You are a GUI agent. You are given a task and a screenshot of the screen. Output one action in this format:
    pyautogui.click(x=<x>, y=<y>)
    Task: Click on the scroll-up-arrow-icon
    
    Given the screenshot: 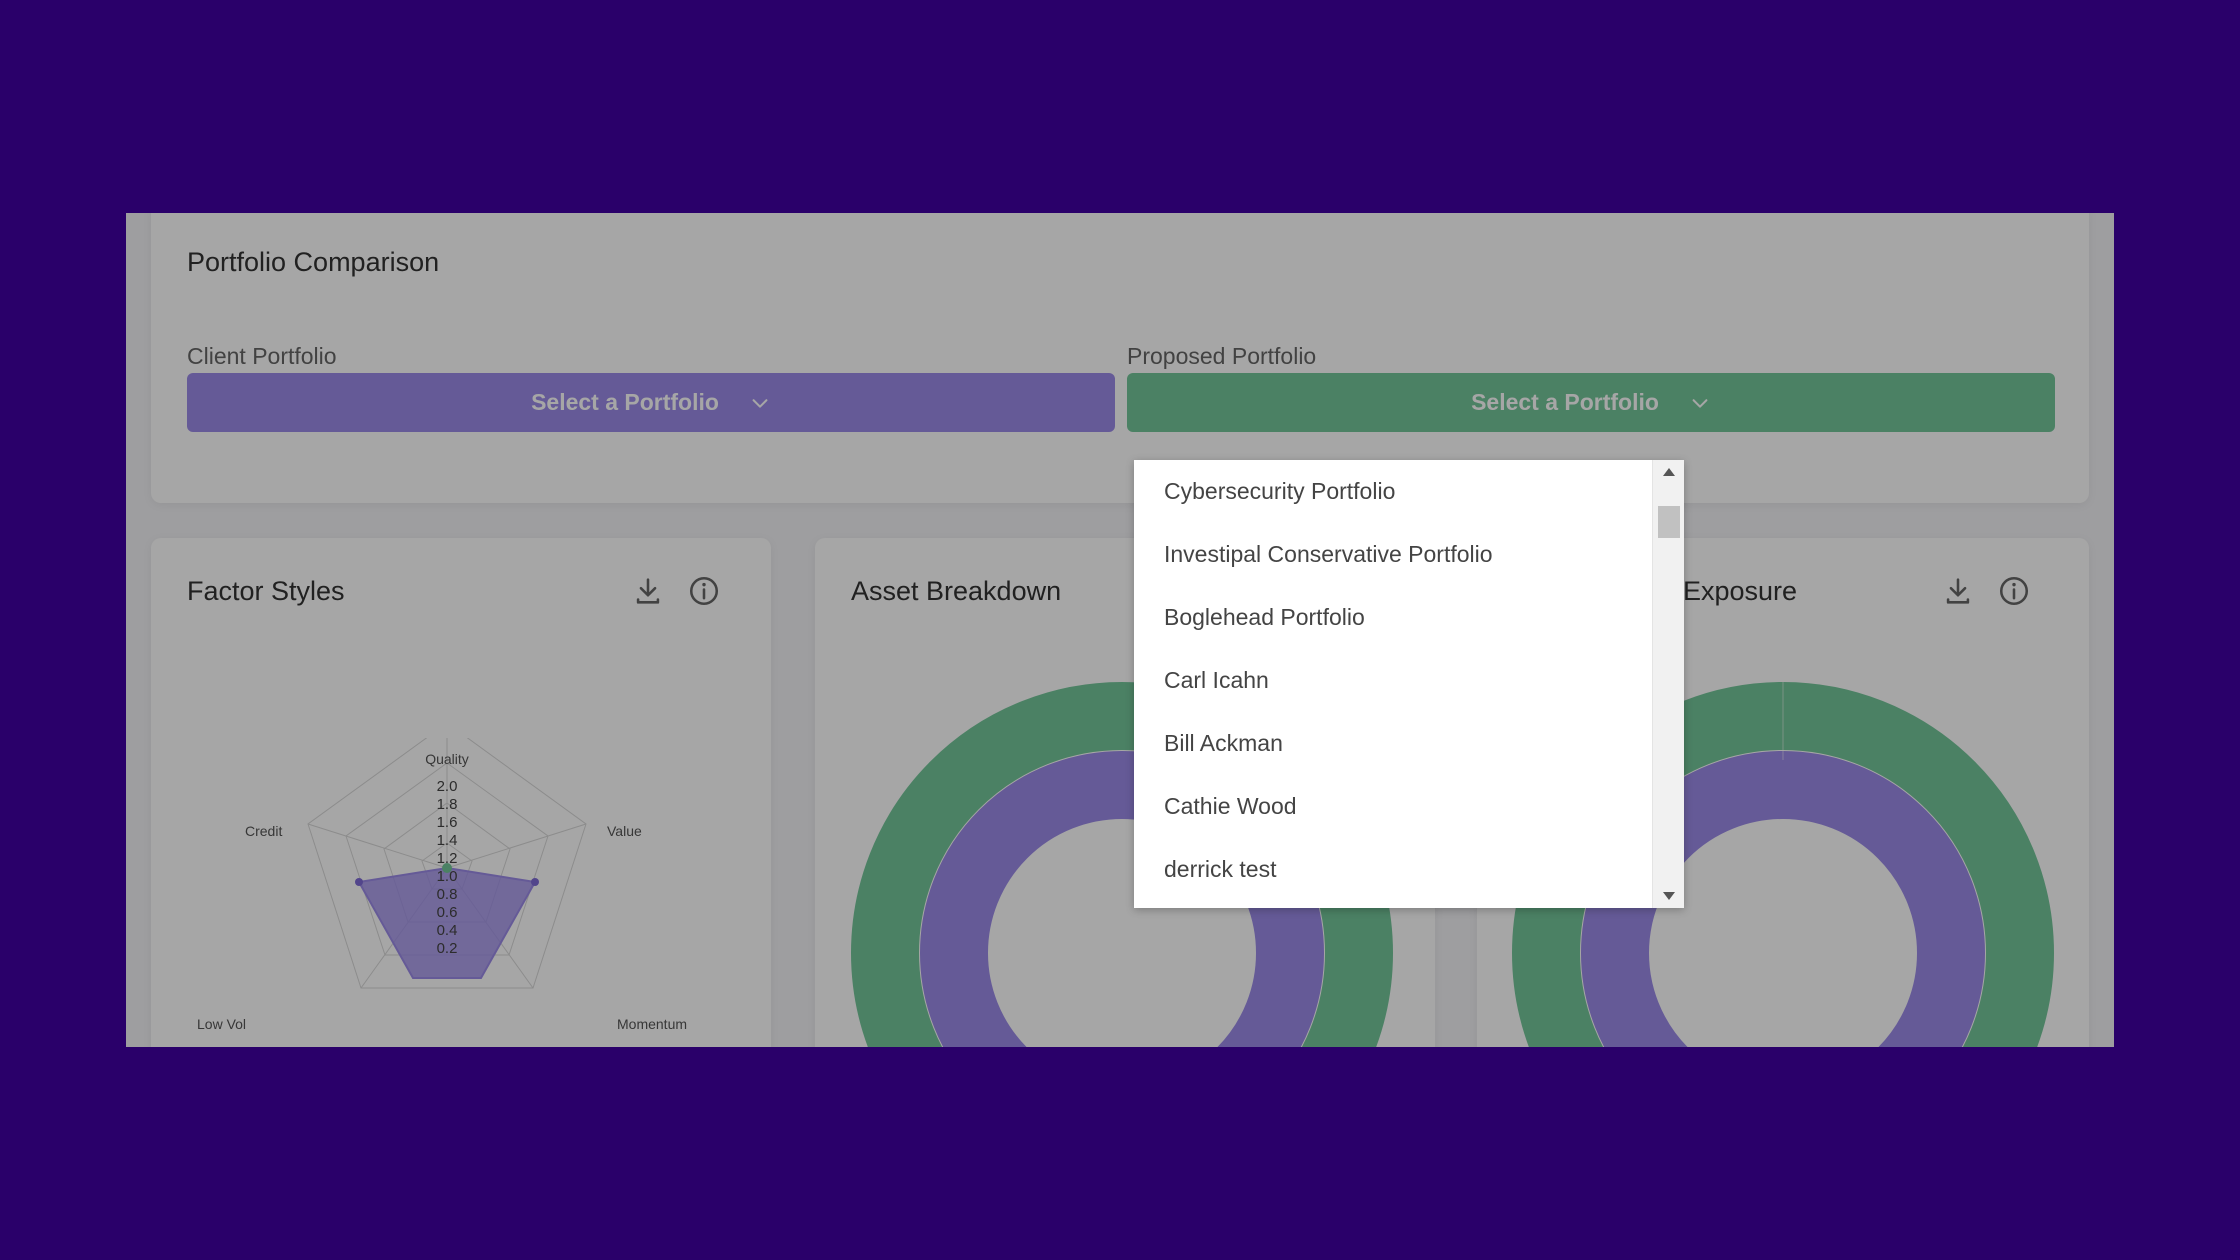 What is the action you would take?
    pyautogui.click(x=1668, y=472)
    